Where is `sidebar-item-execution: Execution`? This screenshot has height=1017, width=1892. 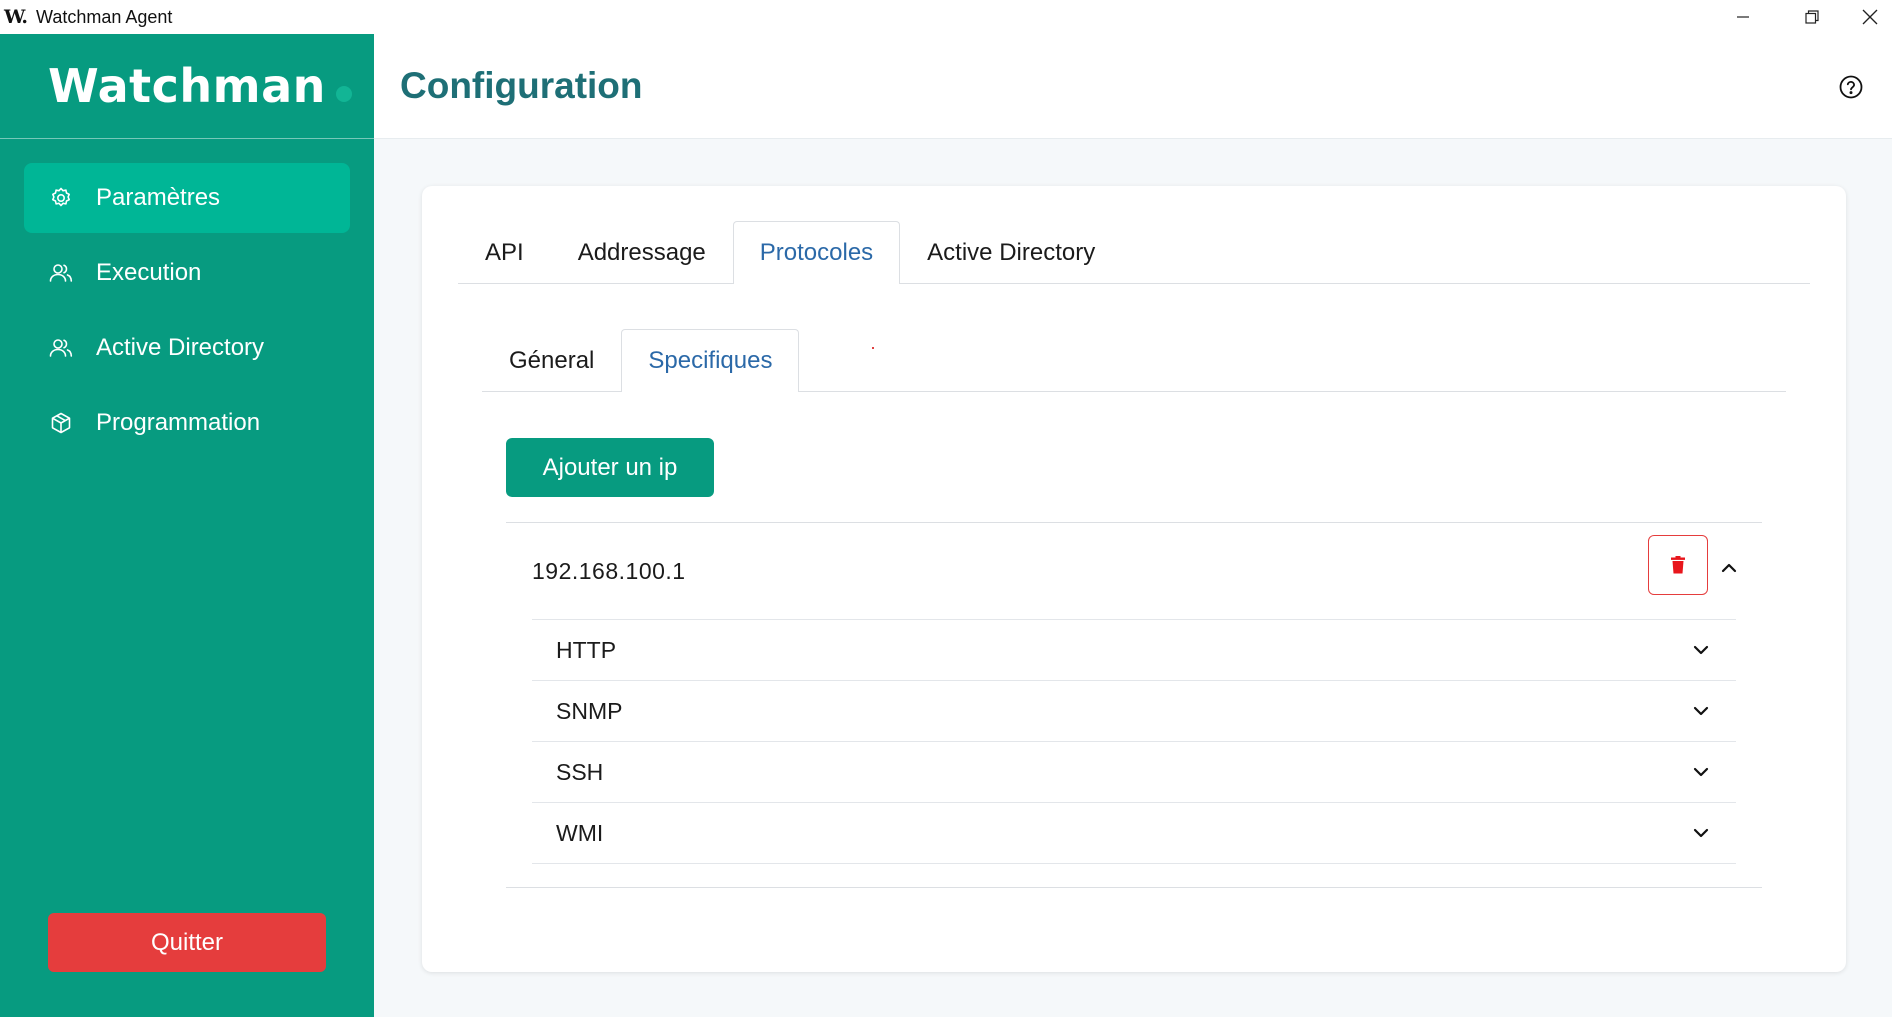 sidebar-item-execution: Execution is located at coordinates (187, 273).